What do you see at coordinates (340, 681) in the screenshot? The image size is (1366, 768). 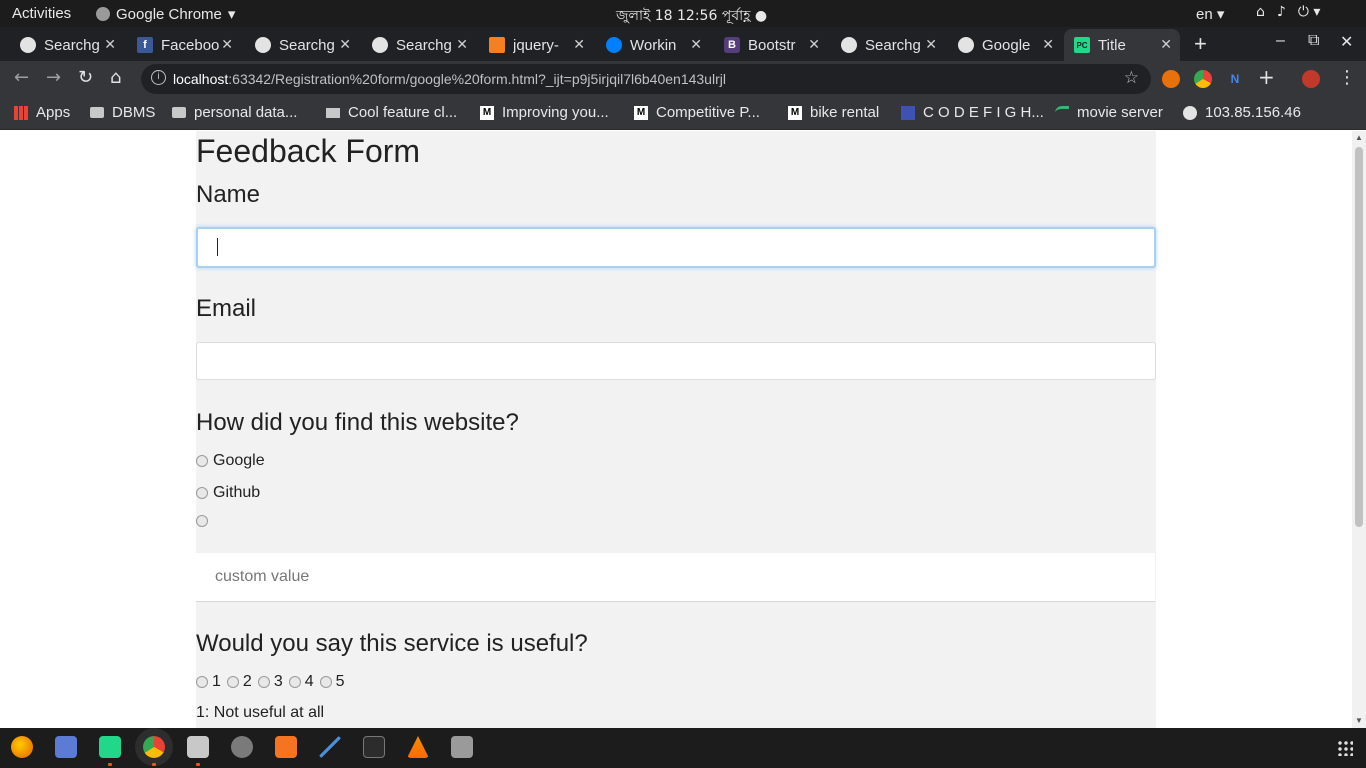 I see `scale-label: 5` at bounding box center [340, 681].